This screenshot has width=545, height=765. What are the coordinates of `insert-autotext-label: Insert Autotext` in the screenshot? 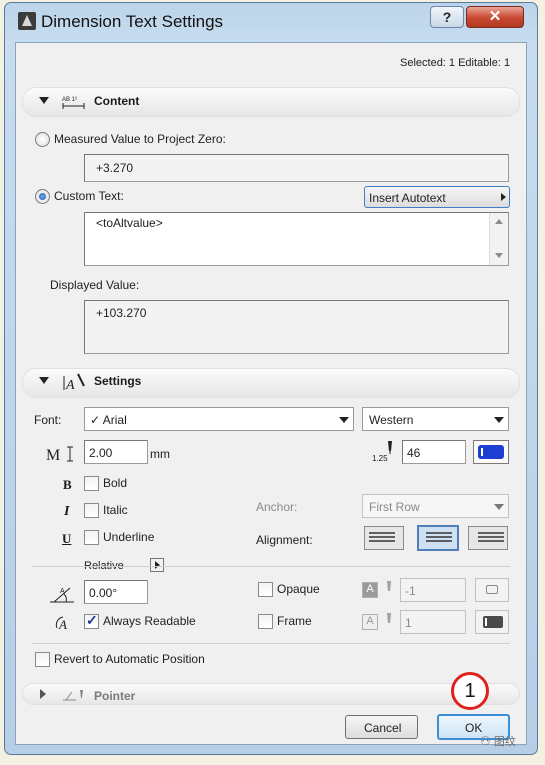 It's located at (407, 198).